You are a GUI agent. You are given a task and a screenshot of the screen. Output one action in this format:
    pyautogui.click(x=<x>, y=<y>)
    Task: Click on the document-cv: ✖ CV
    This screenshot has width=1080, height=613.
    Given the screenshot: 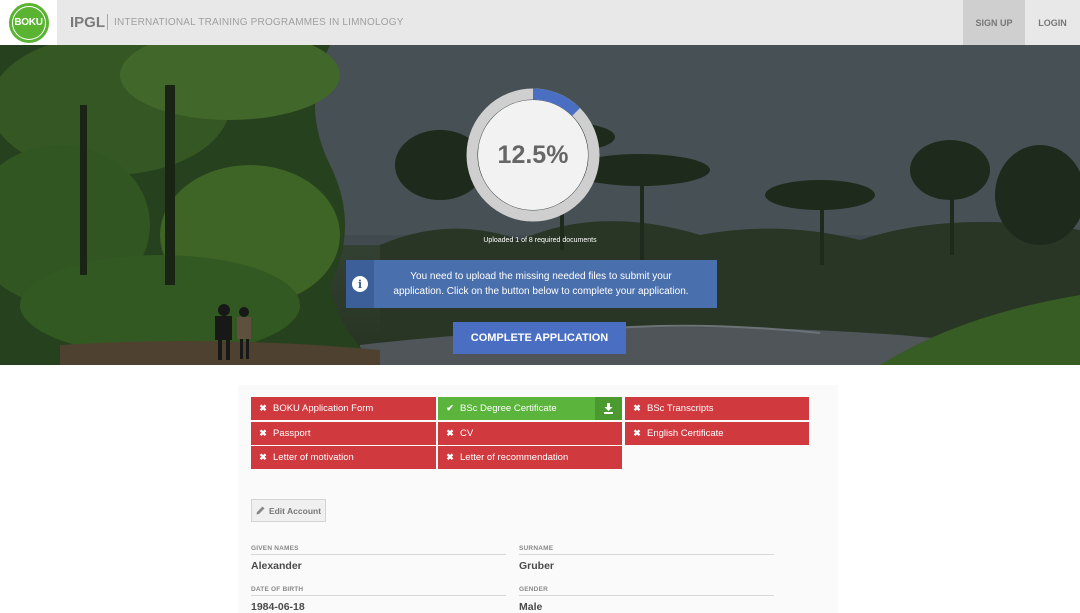 What is the action you would take?
    pyautogui.click(x=530, y=433)
    